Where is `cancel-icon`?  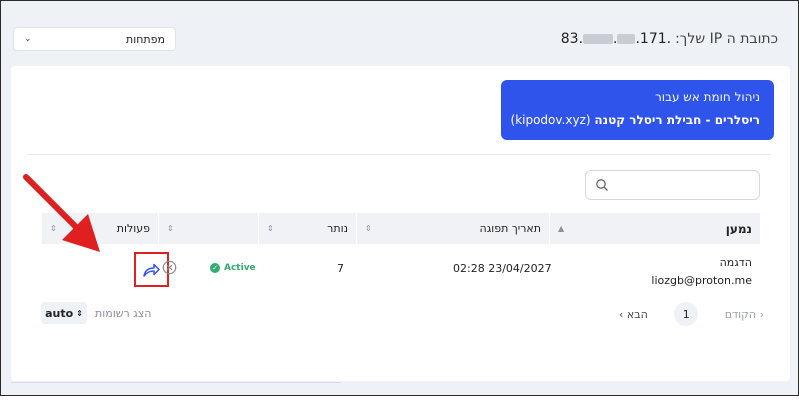 cancel-icon is located at coordinates (169, 267).